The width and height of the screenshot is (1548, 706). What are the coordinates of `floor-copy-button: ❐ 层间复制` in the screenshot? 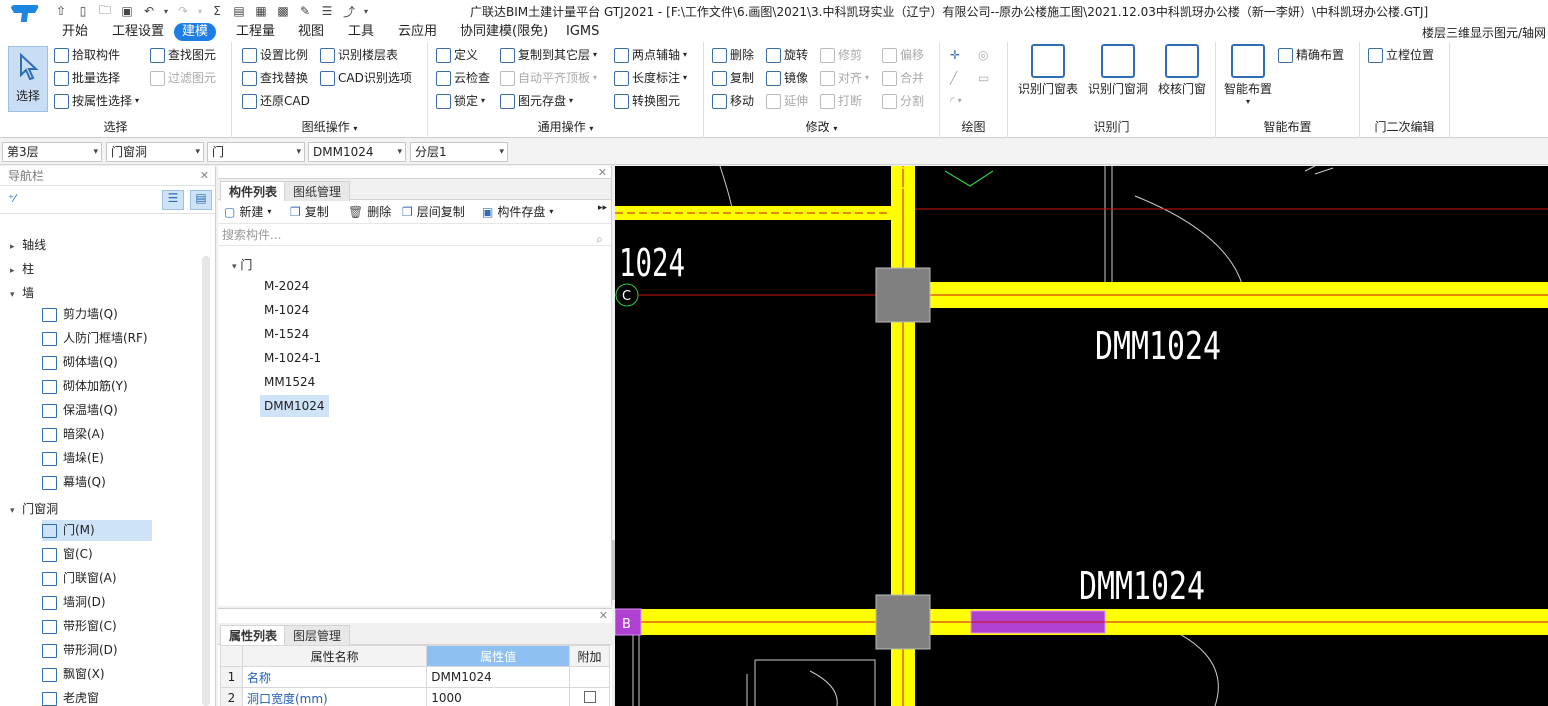 It's located at (433, 211).